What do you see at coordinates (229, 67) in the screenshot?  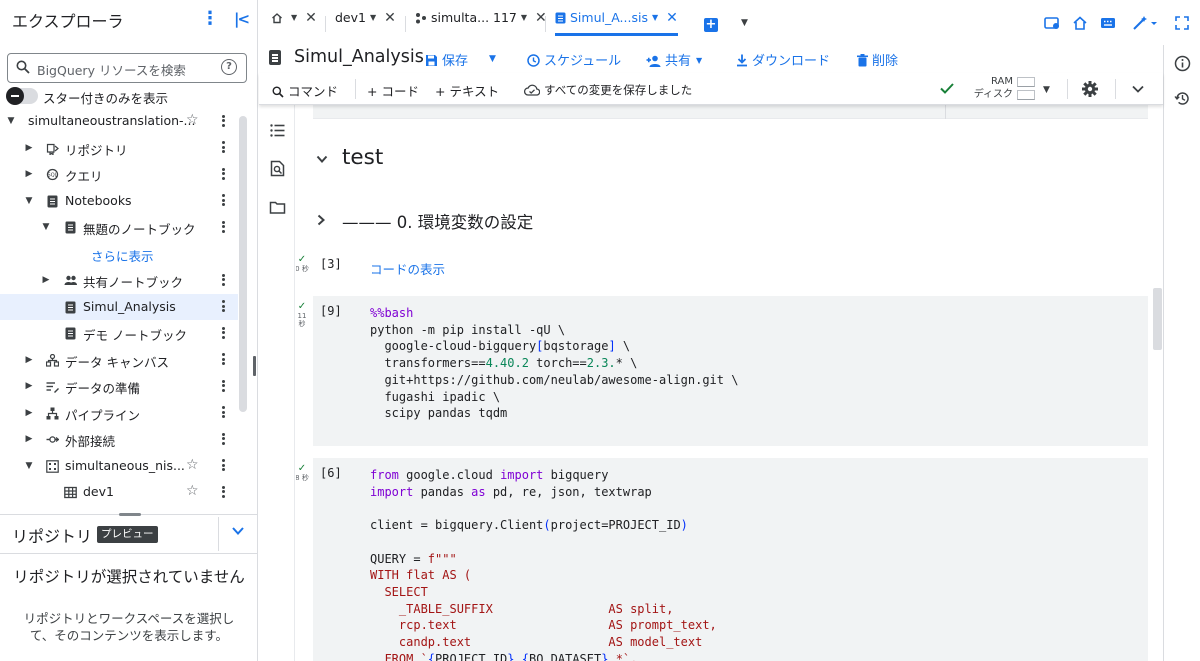 I see `help-icon: ?` at bounding box center [229, 67].